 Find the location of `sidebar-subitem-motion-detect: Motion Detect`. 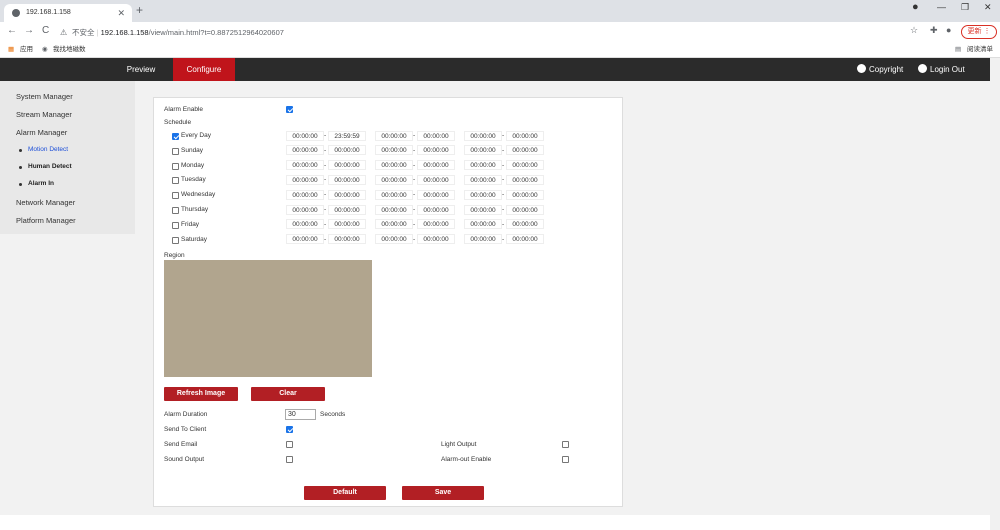

sidebar-subitem-motion-detect: Motion Detect is located at coordinates (43, 149).